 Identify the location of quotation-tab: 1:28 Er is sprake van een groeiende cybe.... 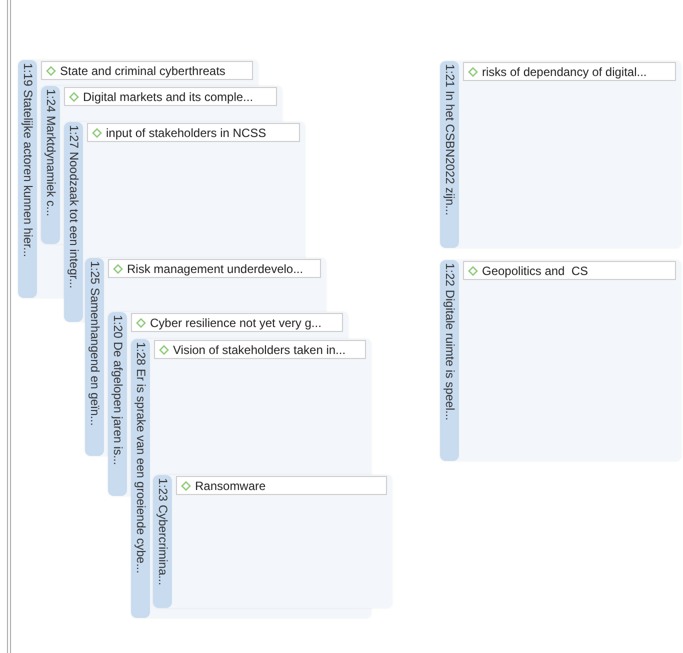
(140, 478).